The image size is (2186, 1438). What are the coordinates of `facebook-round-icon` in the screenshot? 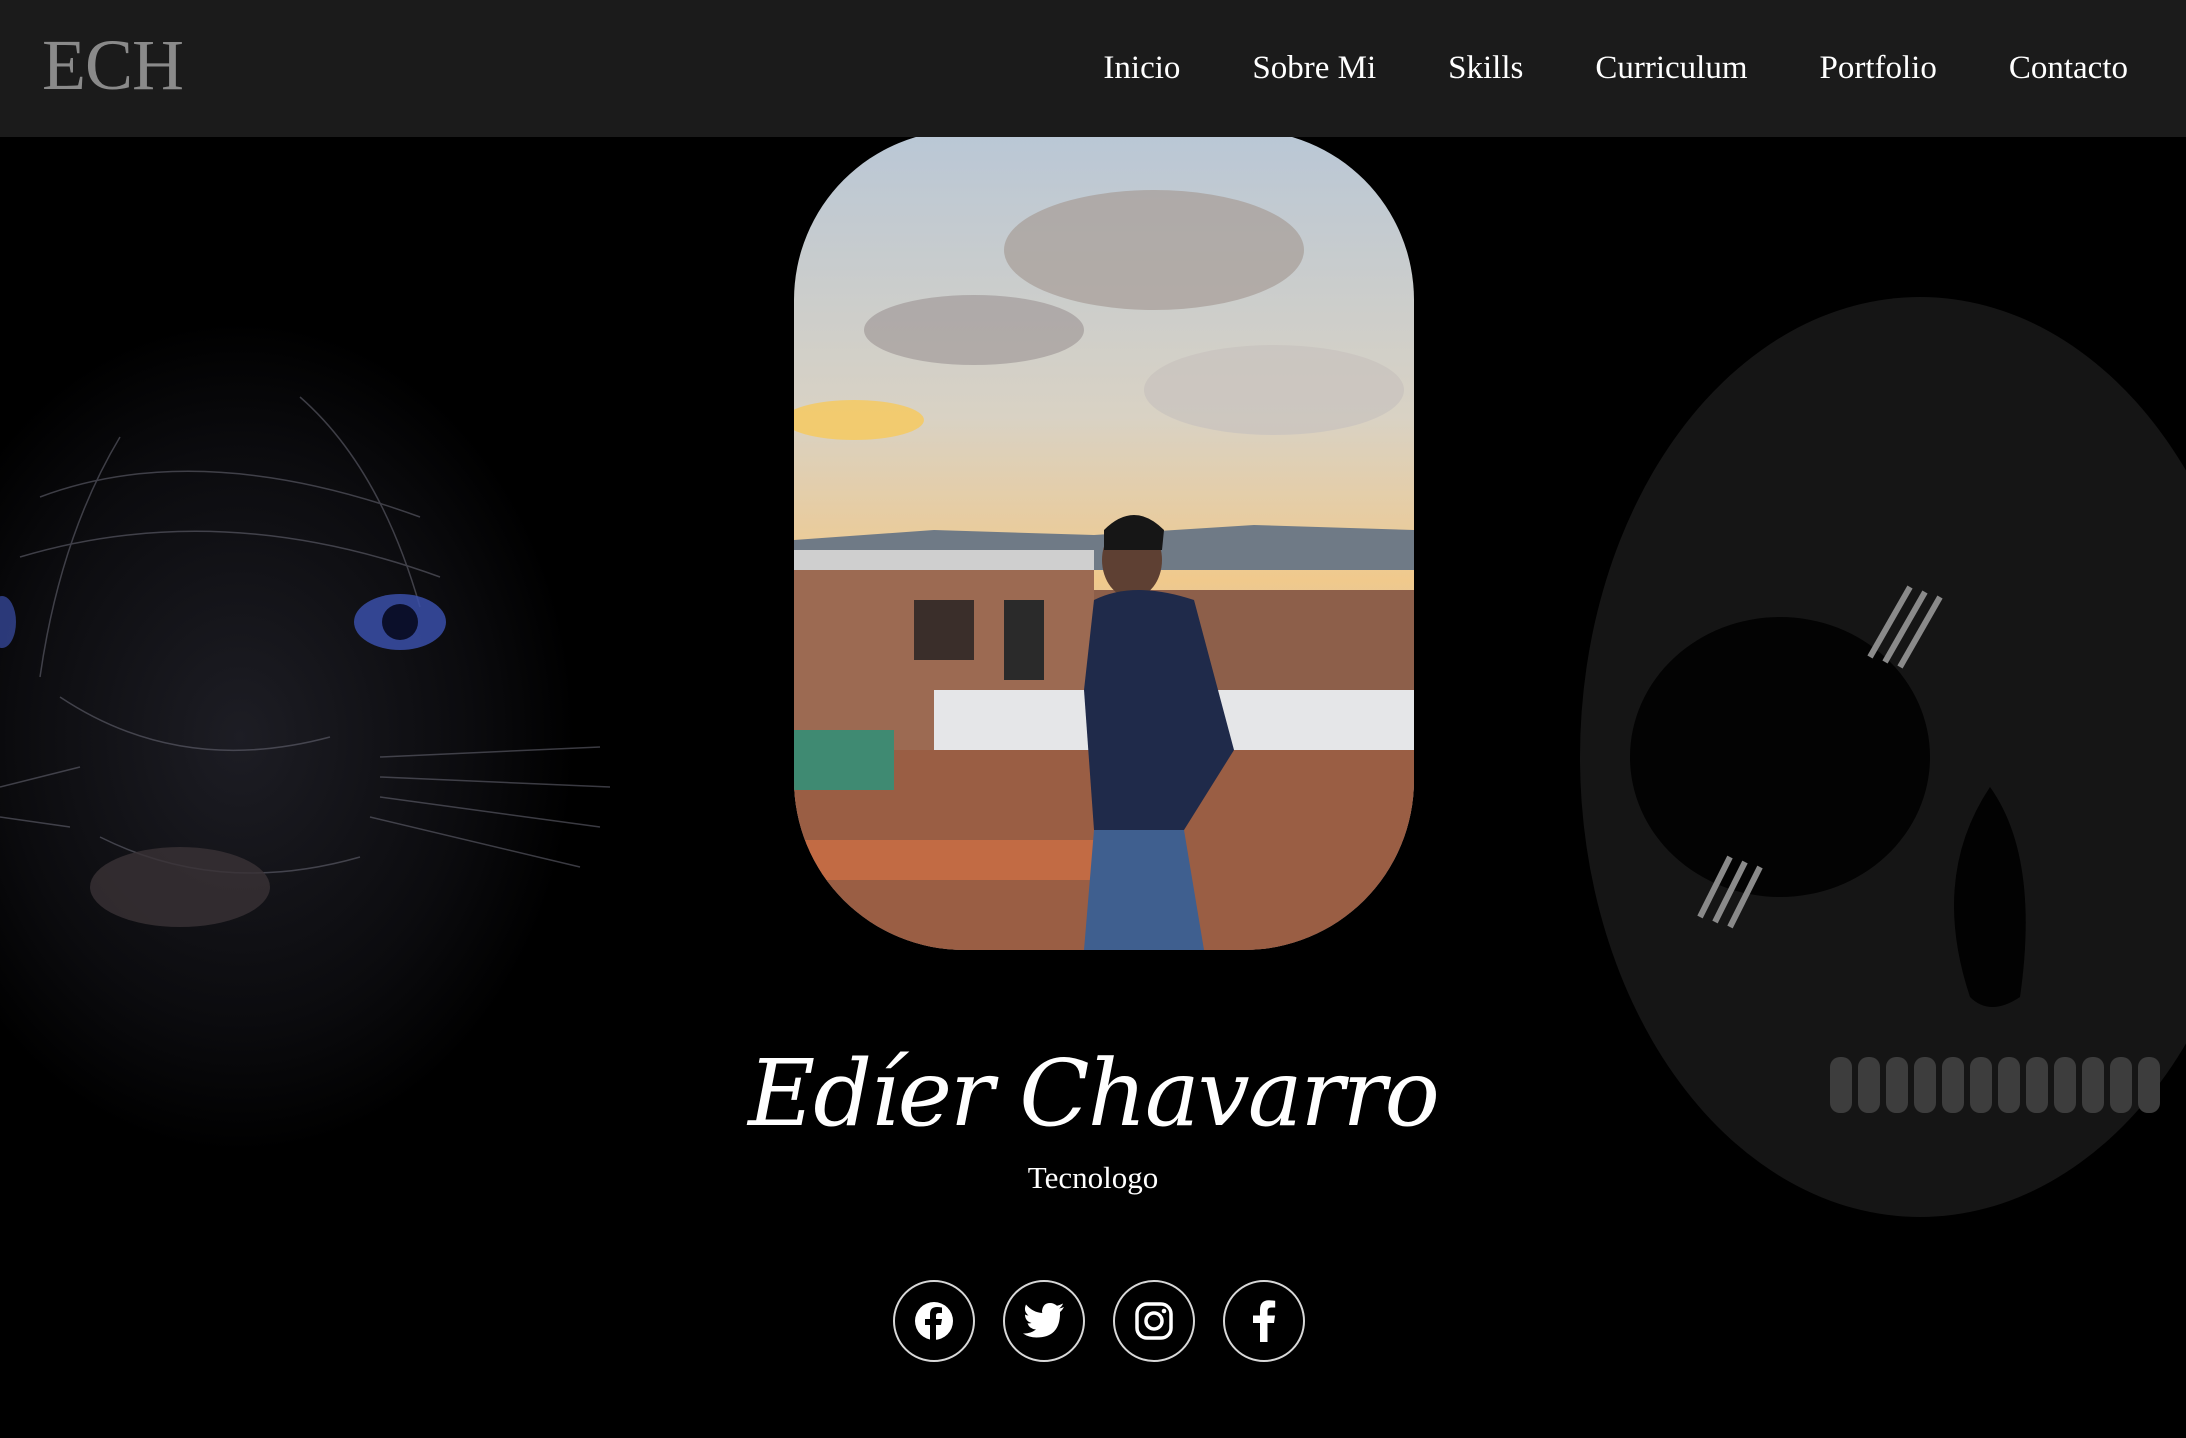 It's located at (934, 1321).